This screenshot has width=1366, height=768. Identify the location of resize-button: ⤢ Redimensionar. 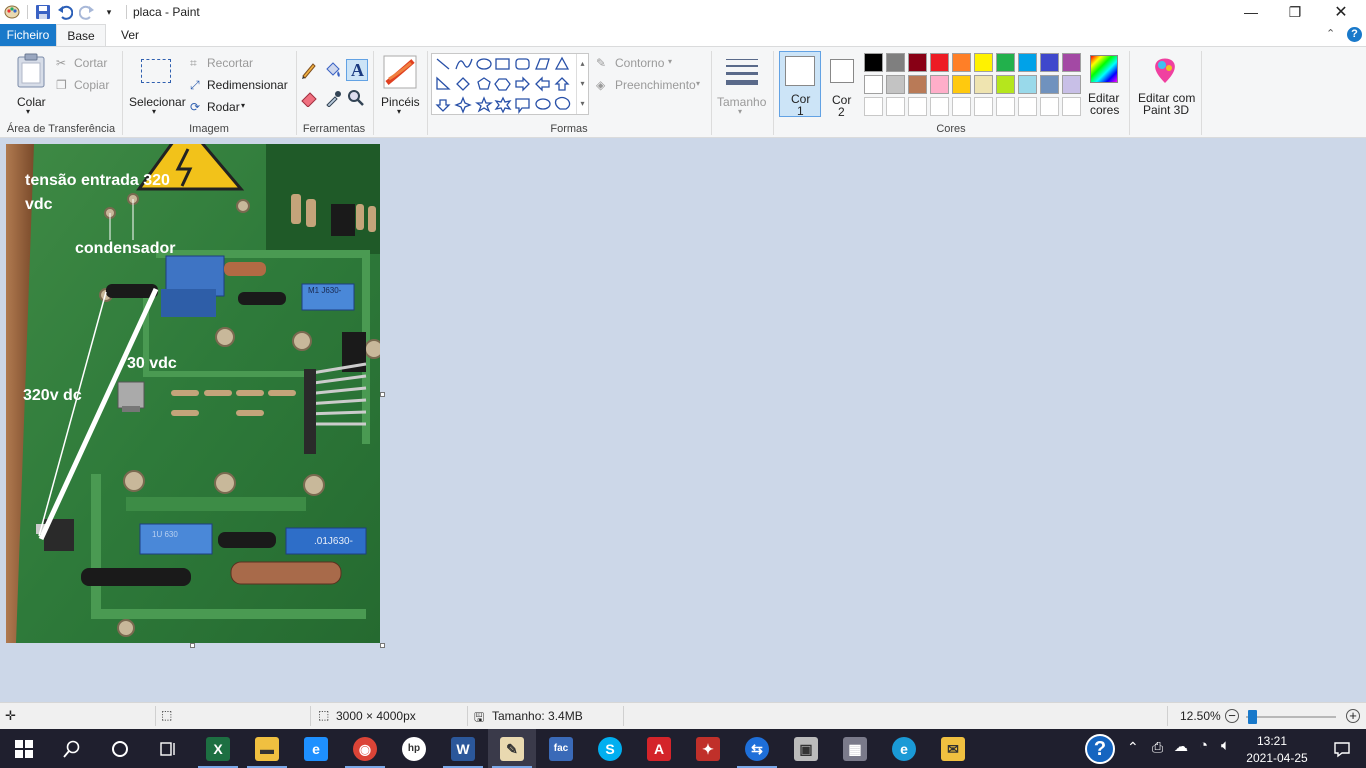
(240, 86).